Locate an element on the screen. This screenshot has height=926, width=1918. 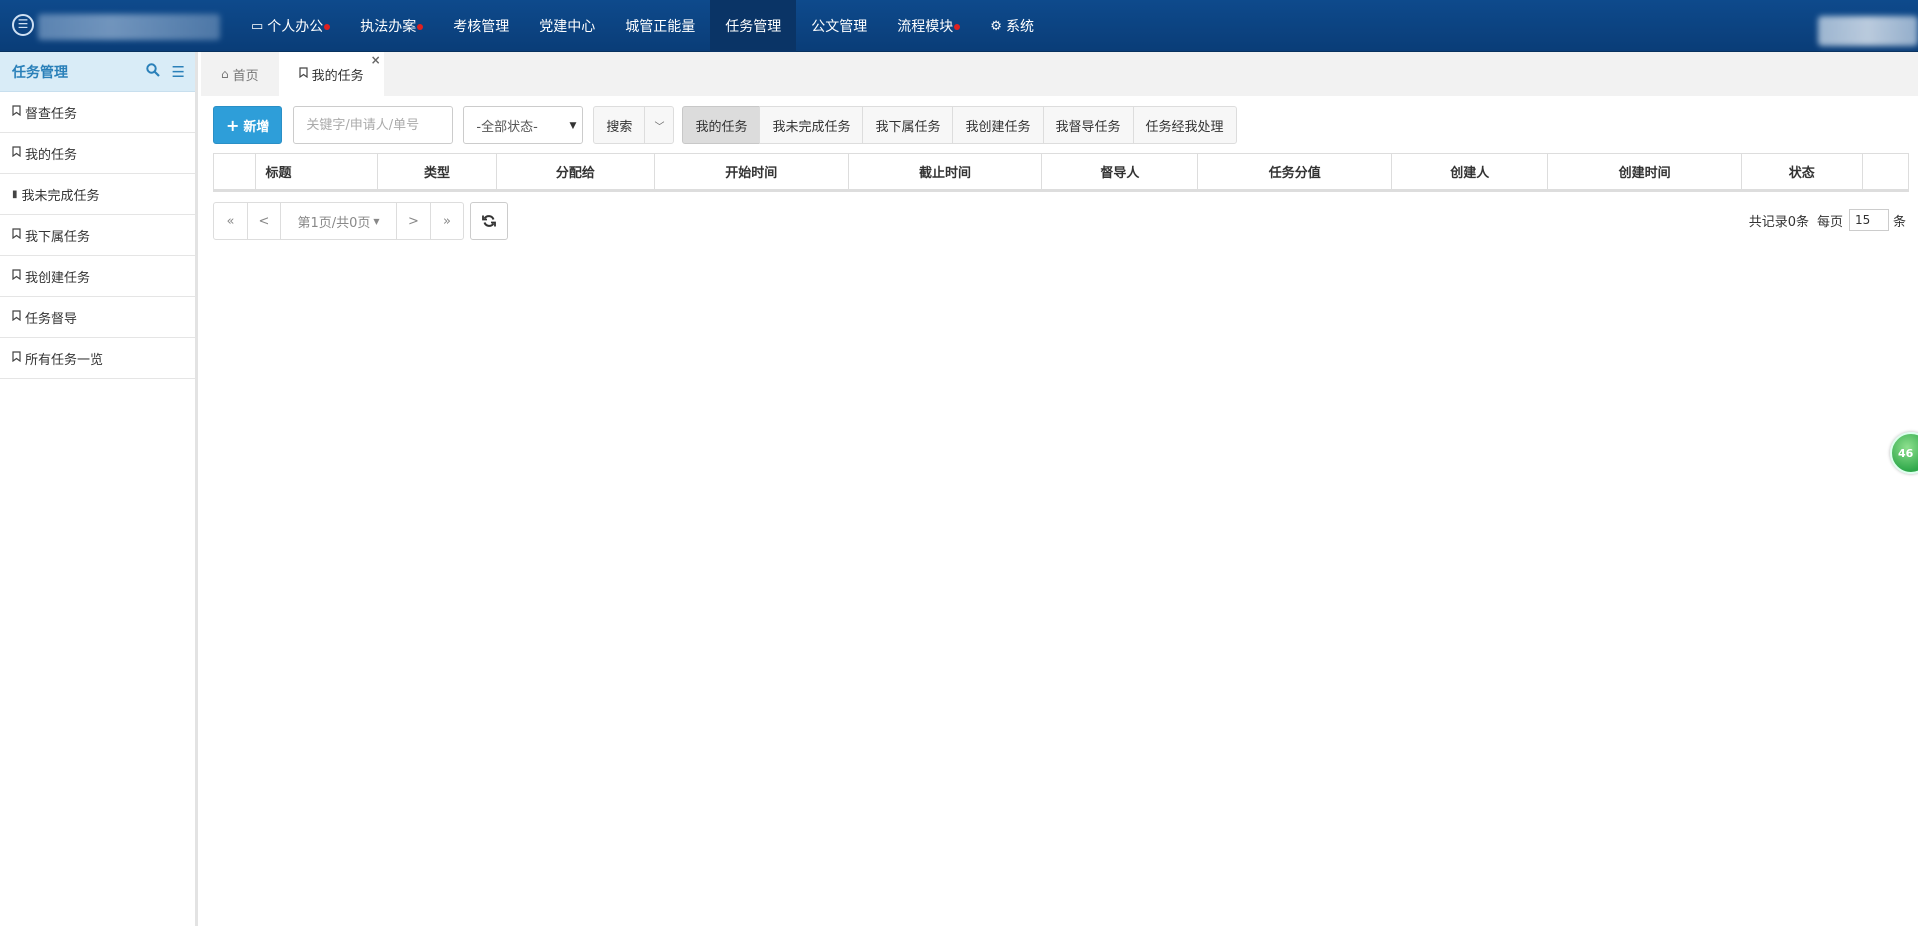
nav-item-1: 执法办案 is located at coordinates (391, 26).